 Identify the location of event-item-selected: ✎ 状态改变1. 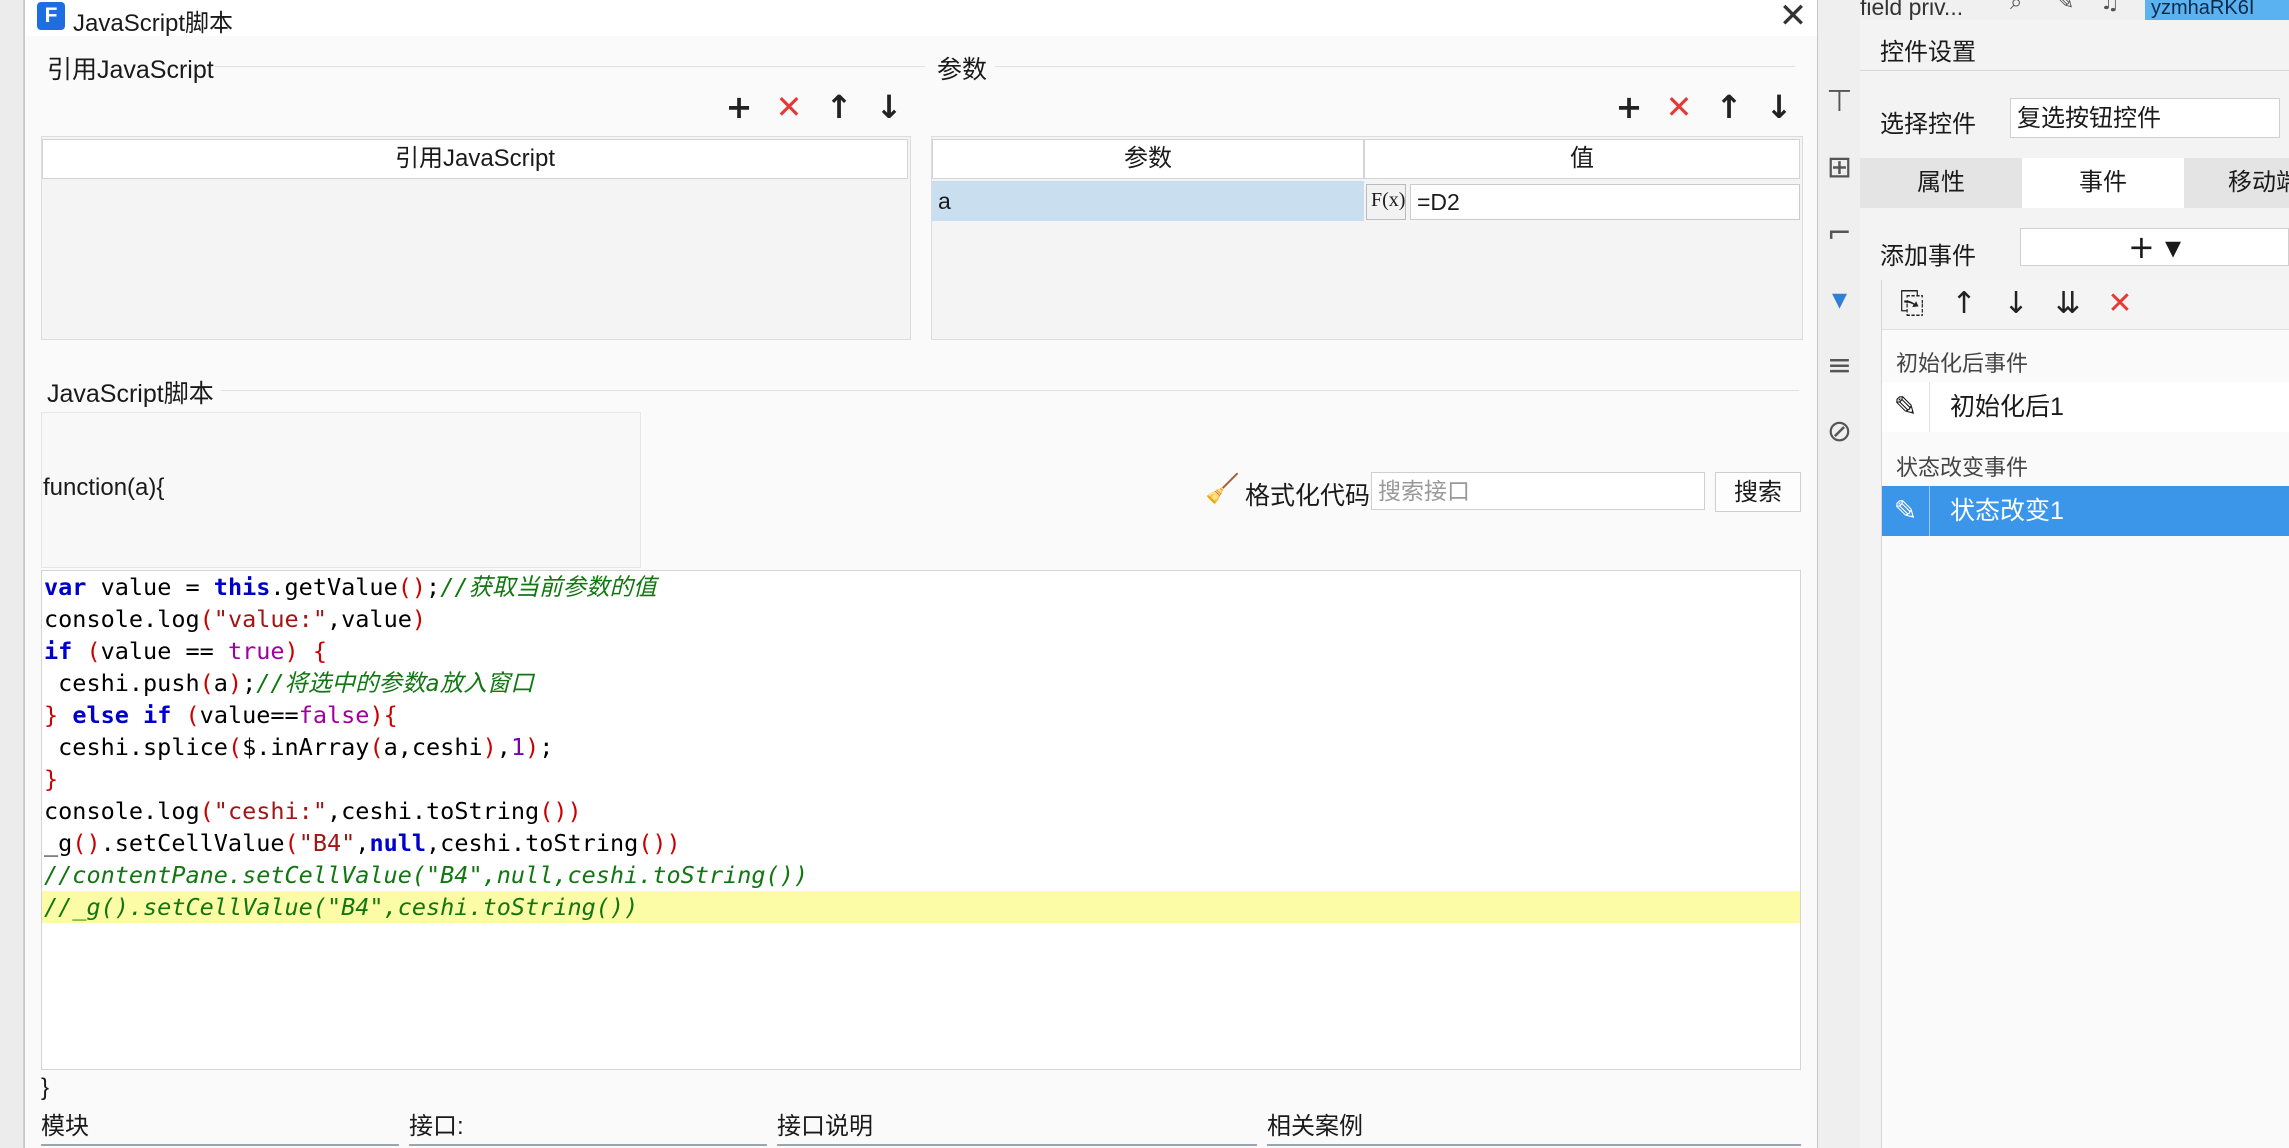
(2085, 511).